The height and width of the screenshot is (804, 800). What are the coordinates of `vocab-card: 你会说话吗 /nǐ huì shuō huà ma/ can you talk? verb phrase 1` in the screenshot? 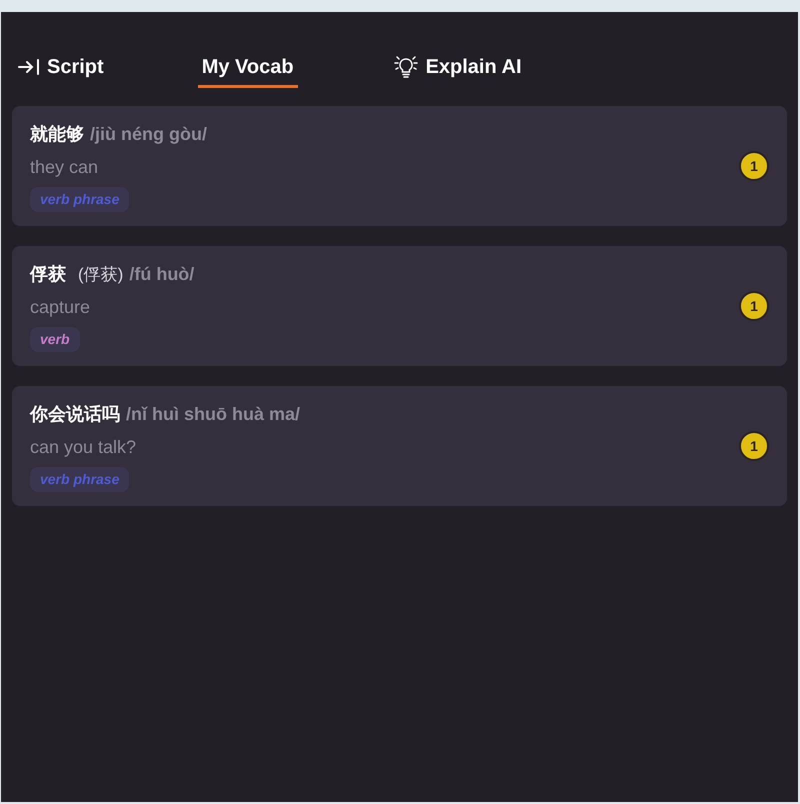 It's located at (399, 446).